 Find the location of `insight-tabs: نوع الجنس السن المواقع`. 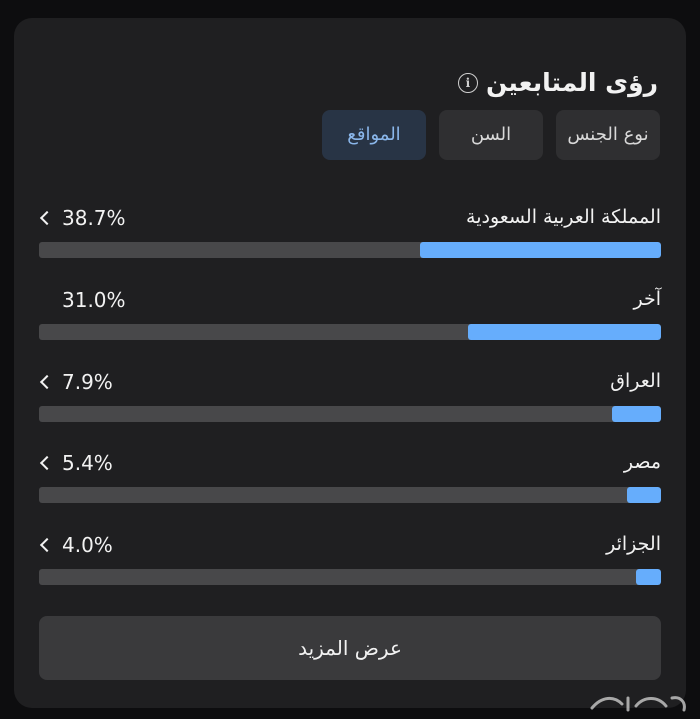

insight-tabs: نوع الجنس السن المواقع is located at coordinates (491, 135).